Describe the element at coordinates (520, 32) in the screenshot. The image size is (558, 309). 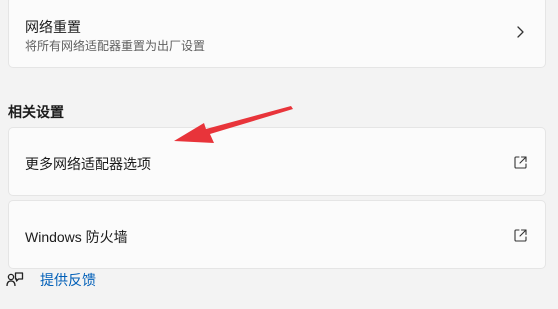
I see `chevron-right-icon` at that location.